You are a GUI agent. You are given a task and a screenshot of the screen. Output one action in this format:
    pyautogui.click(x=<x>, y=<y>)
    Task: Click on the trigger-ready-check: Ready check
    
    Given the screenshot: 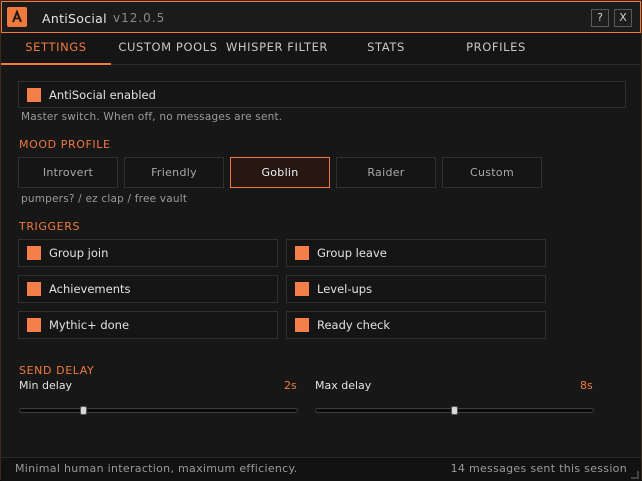 What is the action you would take?
    pyautogui.click(x=416, y=325)
    